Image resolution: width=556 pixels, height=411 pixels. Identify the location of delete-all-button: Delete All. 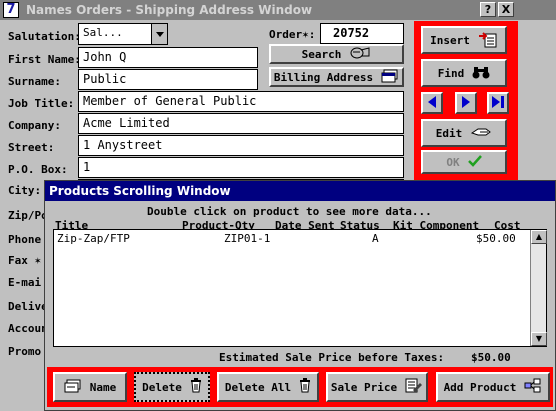
(268, 387).